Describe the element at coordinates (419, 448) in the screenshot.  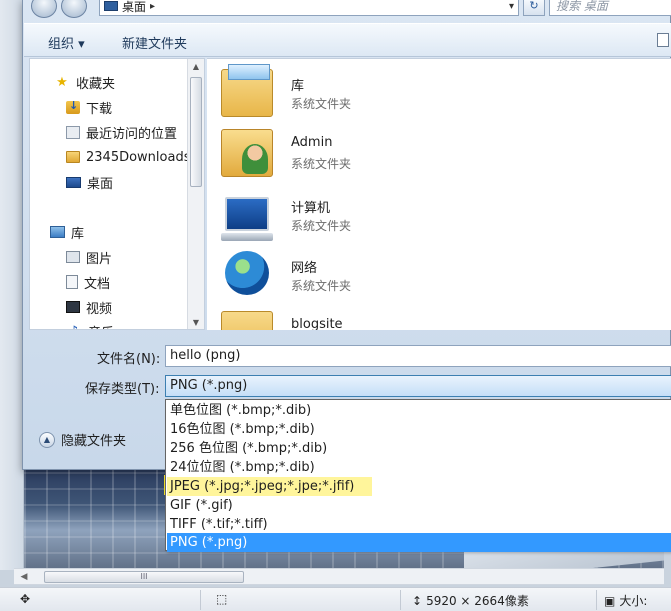
I see `filetype-option: 256 色位图 (*.bmp;*.dib)` at that location.